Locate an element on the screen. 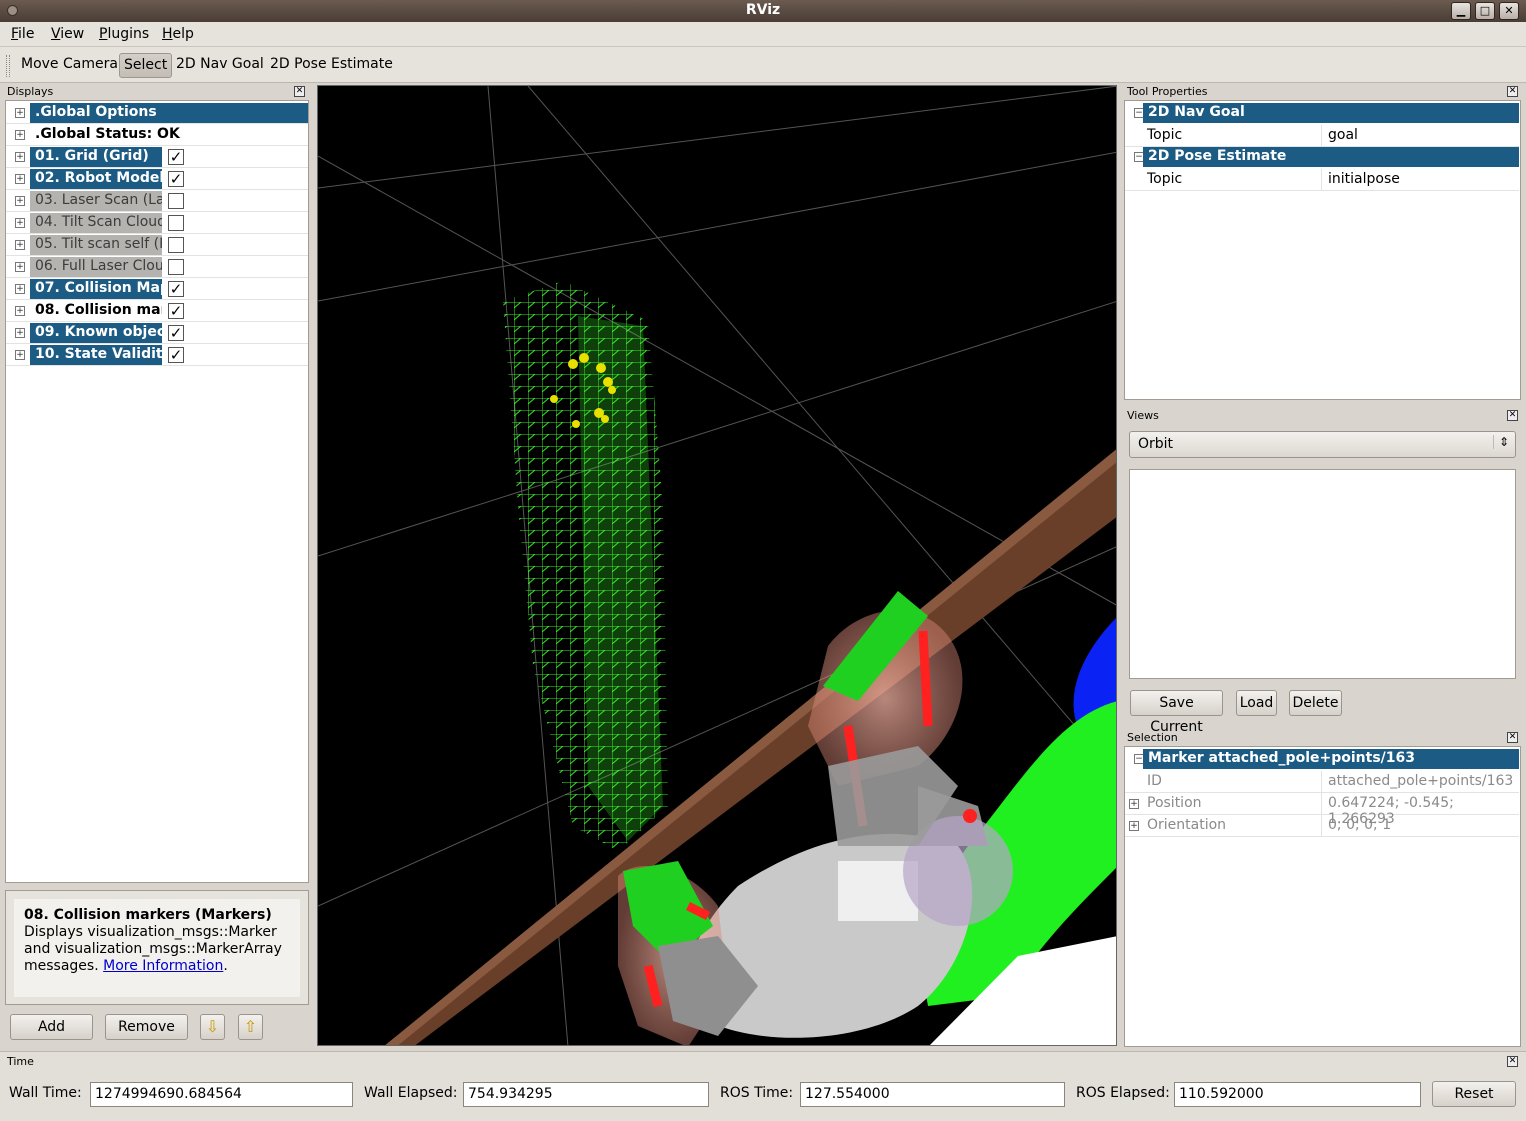 This screenshot has height=1121, width=1526. reset-button: Reset is located at coordinates (1474, 1094).